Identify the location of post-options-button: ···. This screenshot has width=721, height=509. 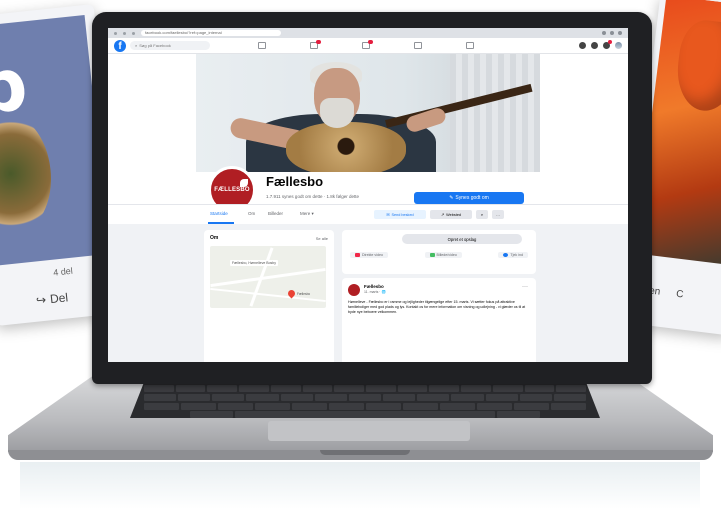
(525, 287).